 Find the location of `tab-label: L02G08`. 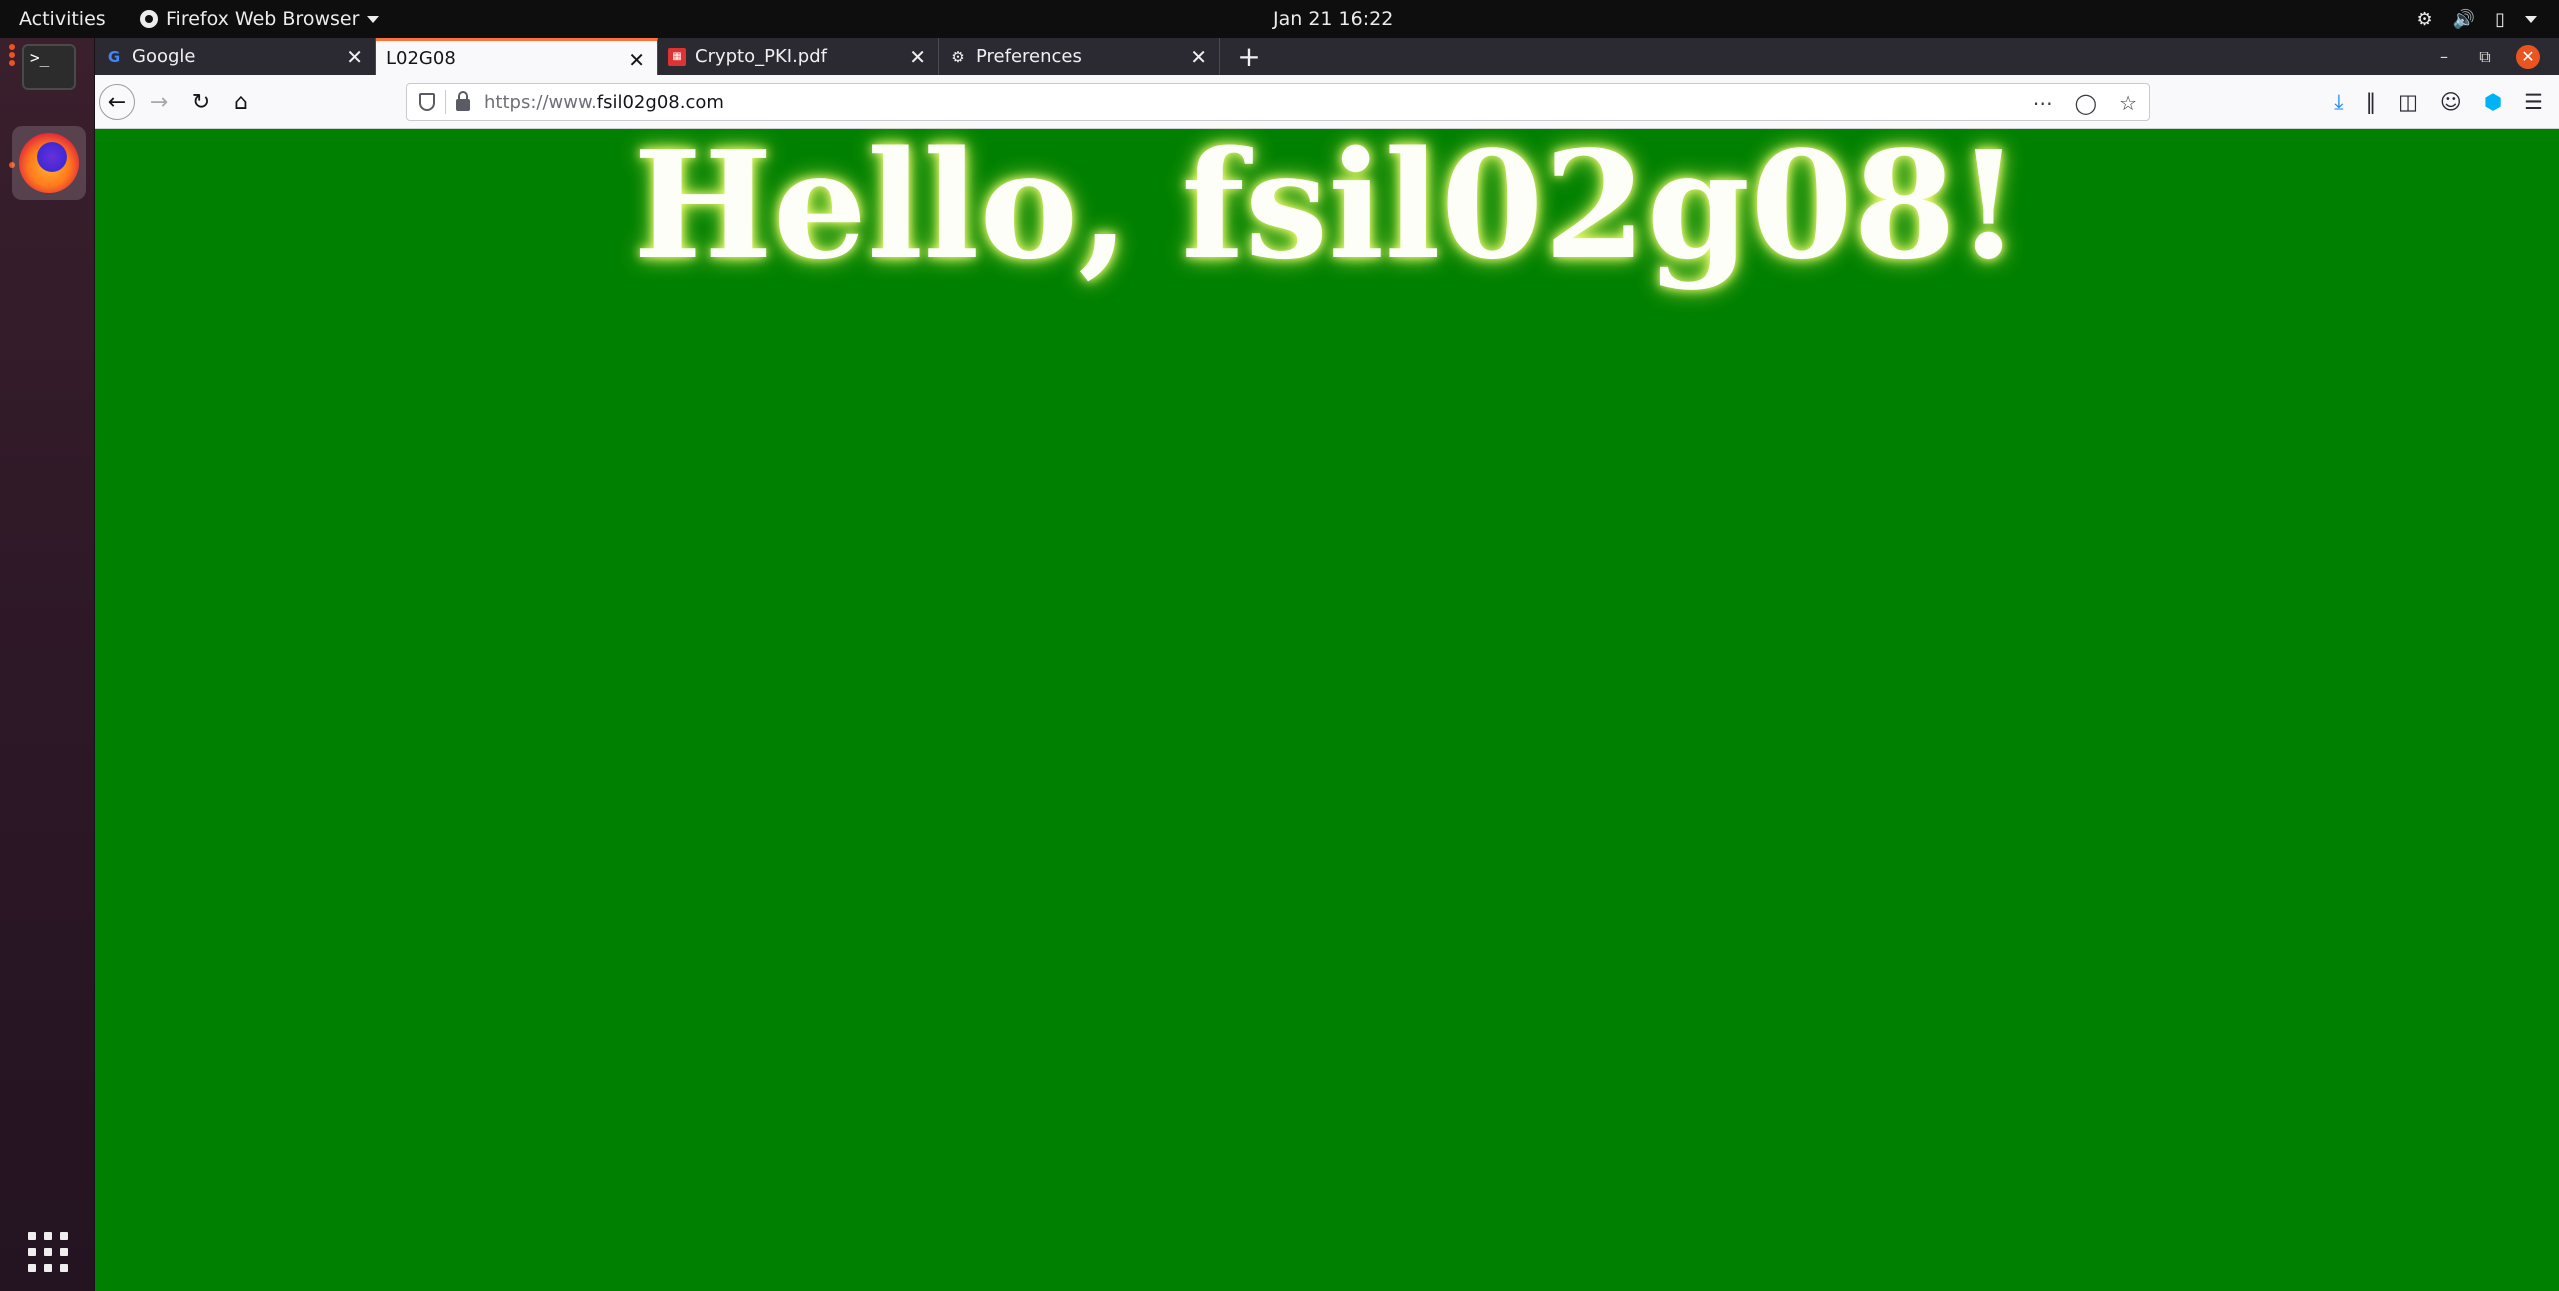

tab-label: L02G08 is located at coordinates (421, 58).